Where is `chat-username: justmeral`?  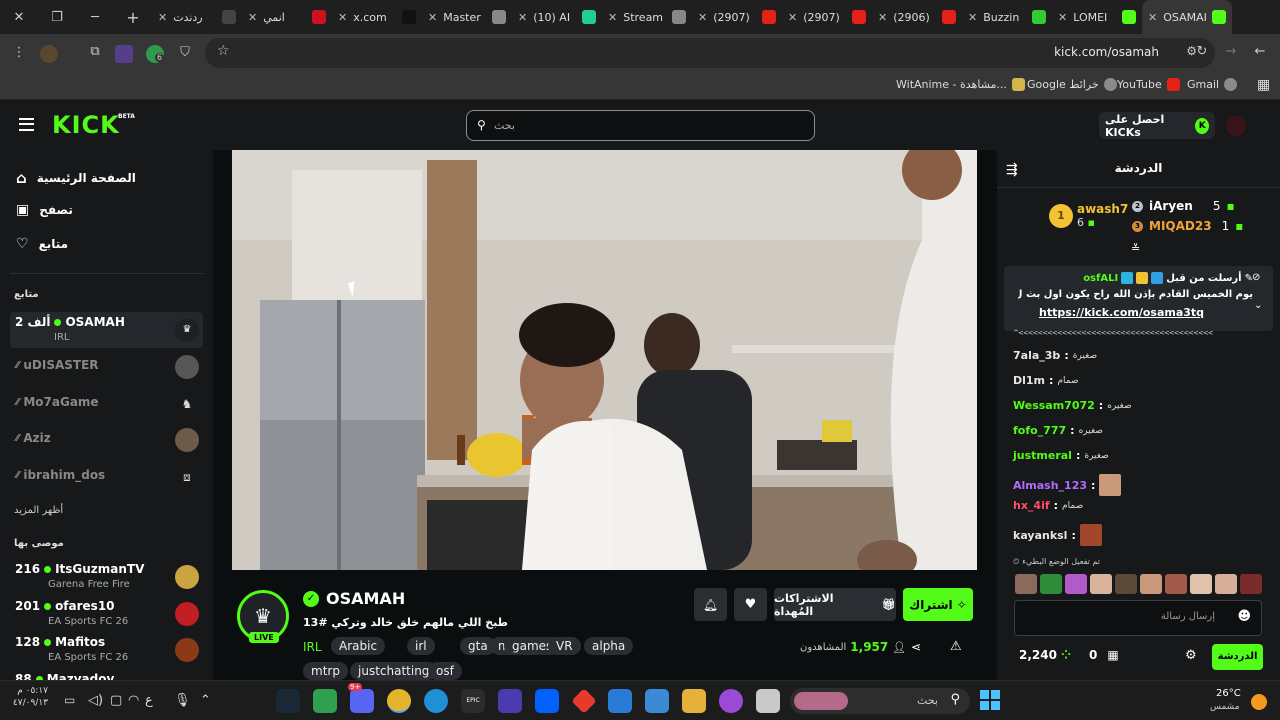 chat-username: justmeral is located at coordinates (1042, 455).